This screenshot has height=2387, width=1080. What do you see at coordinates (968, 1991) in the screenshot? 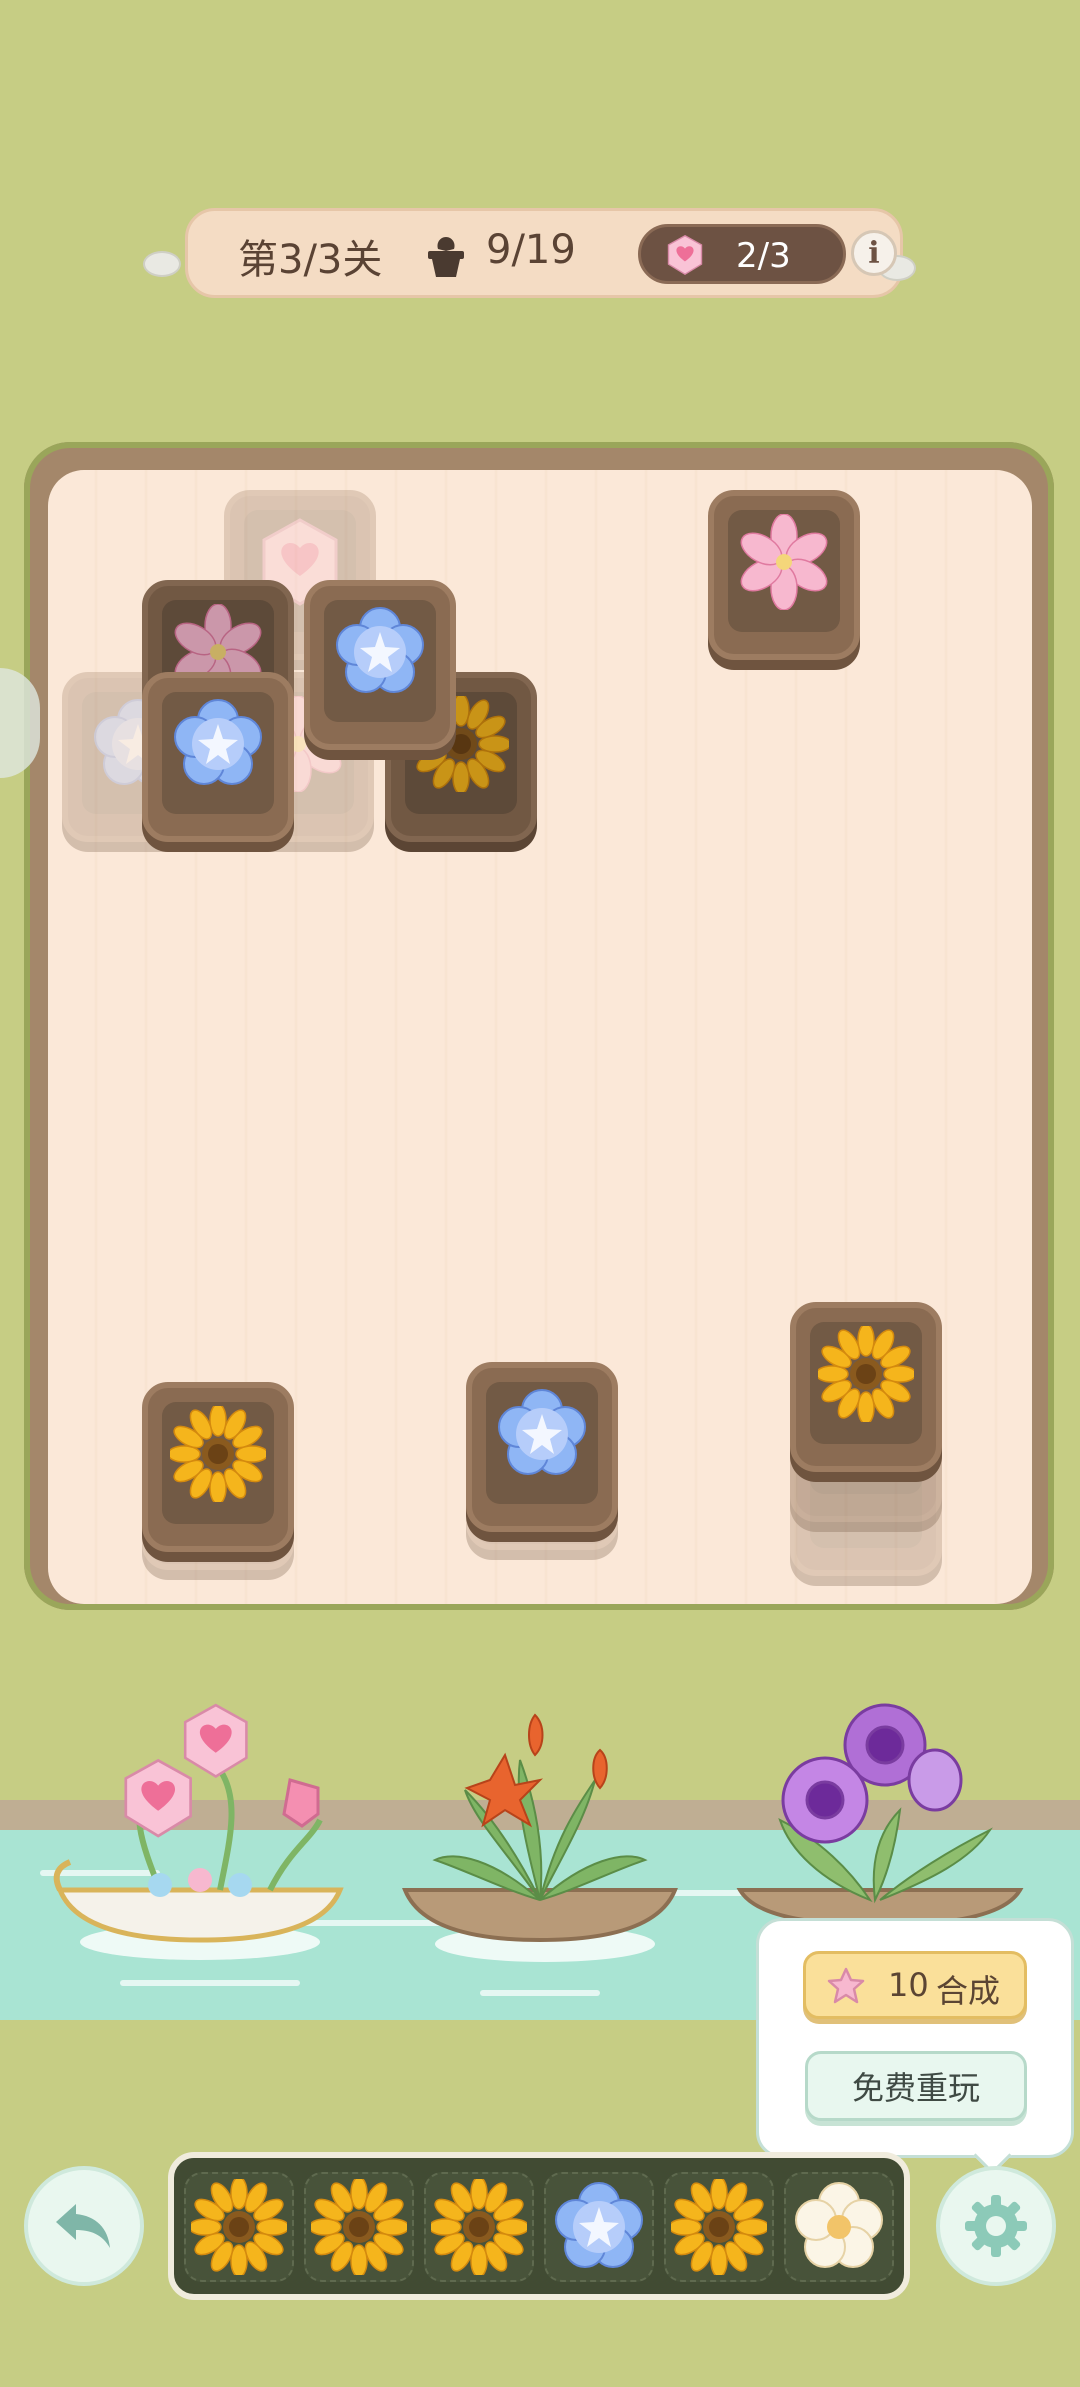
I see `compose-label: 合成` at bounding box center [968, 1991].